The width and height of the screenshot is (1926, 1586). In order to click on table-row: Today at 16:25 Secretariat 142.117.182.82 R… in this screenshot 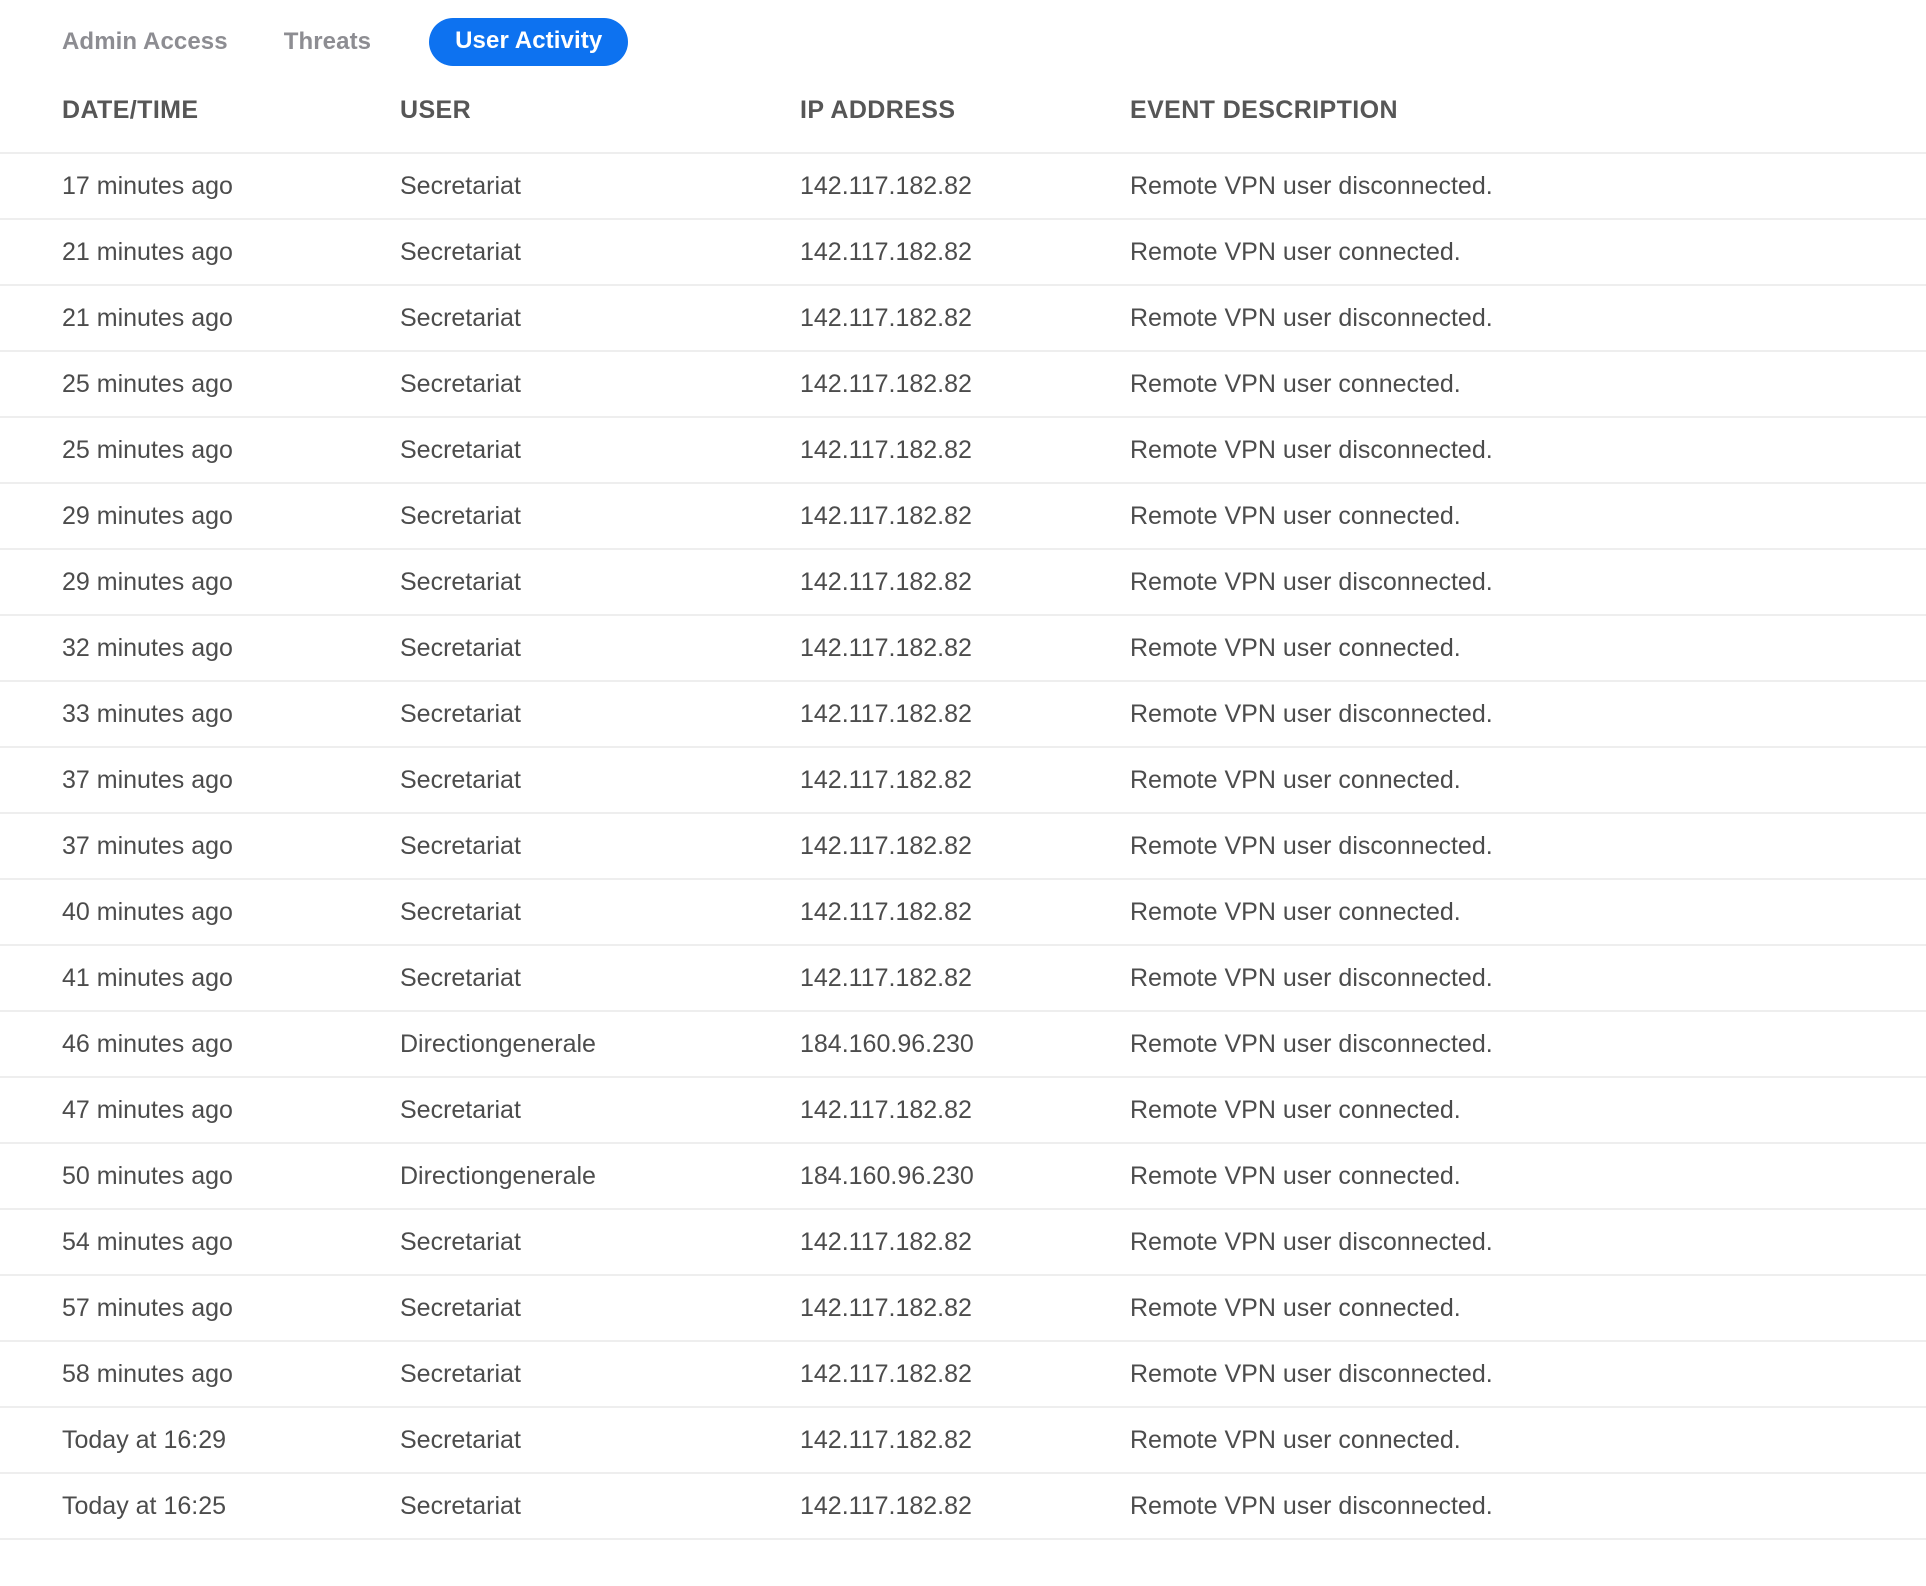, I will do `click(963, 1506)`.